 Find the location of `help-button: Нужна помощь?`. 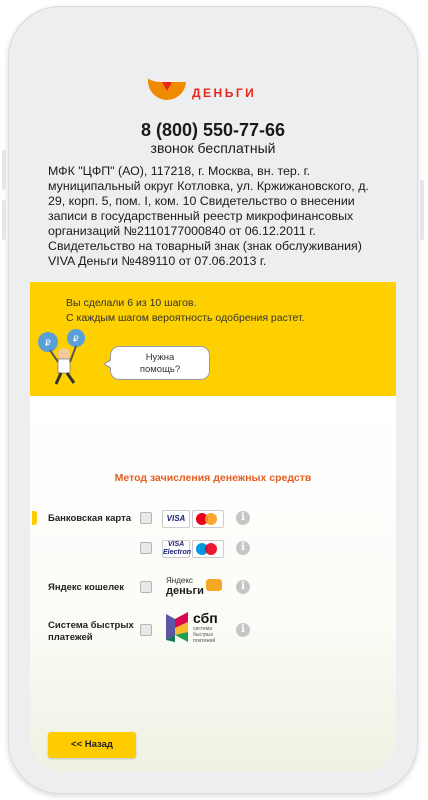

help-button: Нужна помощь? is located at coordinates (156, 363).